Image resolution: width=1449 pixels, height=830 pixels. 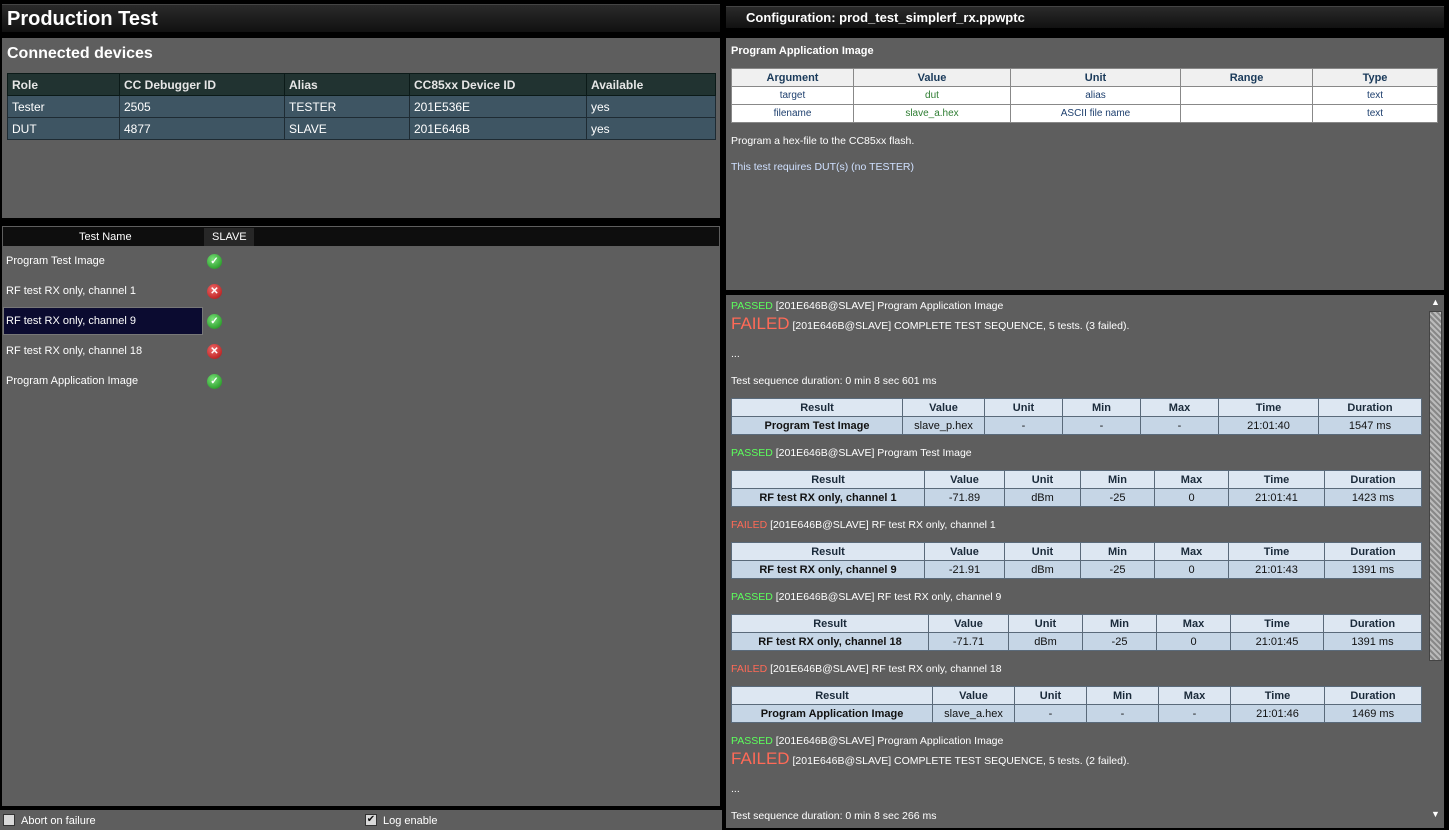 I want to click on result-value: -21.91, so click(x=964, y=569).